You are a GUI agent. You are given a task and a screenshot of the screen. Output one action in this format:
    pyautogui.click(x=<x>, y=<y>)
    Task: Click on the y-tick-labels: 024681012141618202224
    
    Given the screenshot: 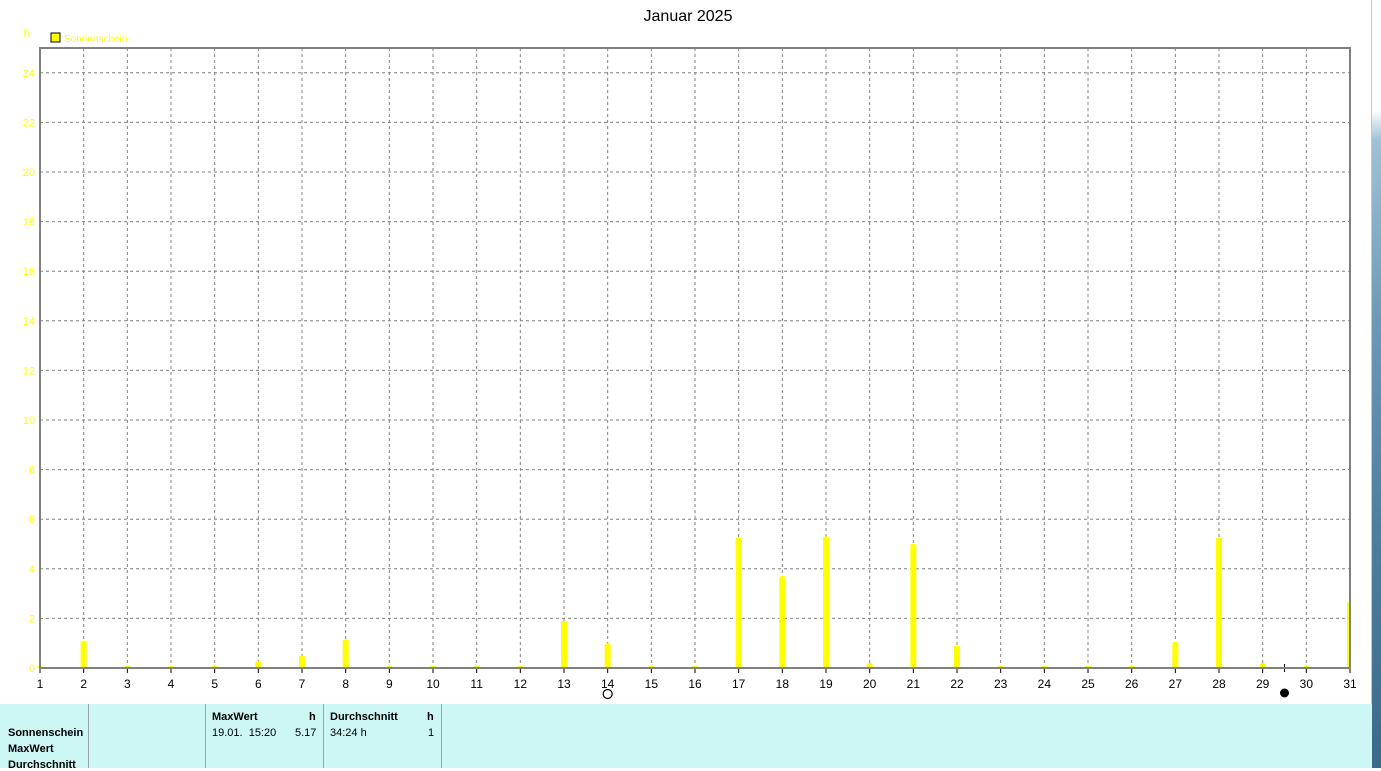 What is the action you would take?
    pyautogui.click(x=29, y=371)
    